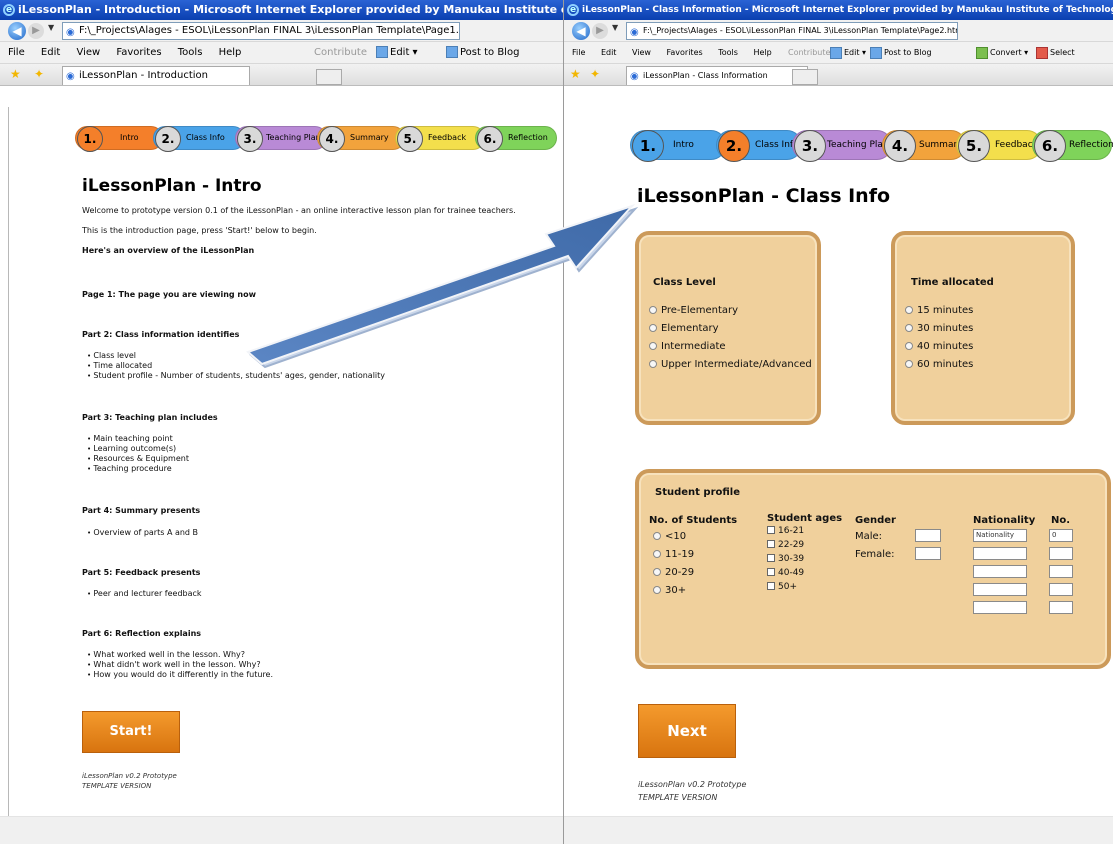  Describe the element at coordinates (680, 572) in the screenshot. I see `option-label: 20-29` at that location.